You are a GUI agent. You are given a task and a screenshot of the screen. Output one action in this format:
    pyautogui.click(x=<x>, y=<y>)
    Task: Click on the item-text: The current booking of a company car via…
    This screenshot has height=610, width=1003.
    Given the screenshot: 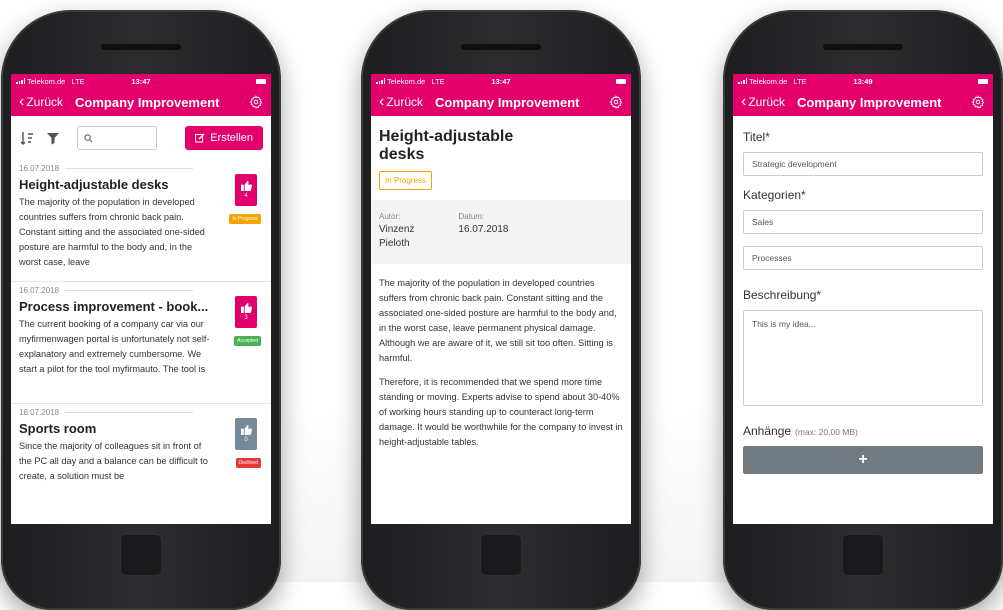 What is the action you would take?
    pyautogui.click(x=114, y=346)
    